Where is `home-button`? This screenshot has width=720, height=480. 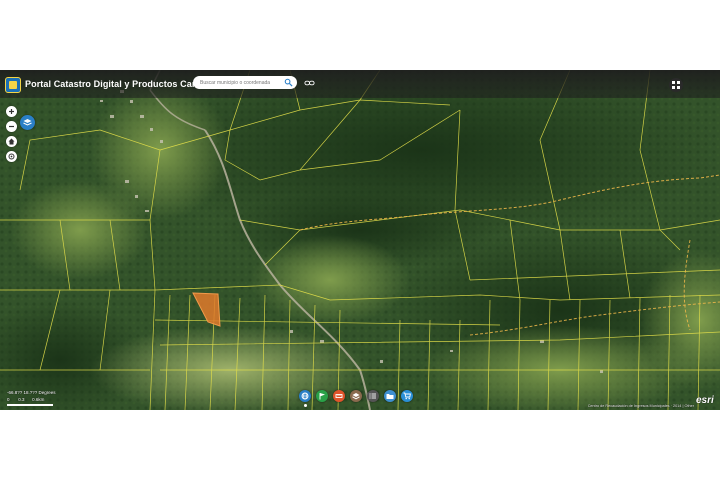
home-button is located at coordinates (11, 141).